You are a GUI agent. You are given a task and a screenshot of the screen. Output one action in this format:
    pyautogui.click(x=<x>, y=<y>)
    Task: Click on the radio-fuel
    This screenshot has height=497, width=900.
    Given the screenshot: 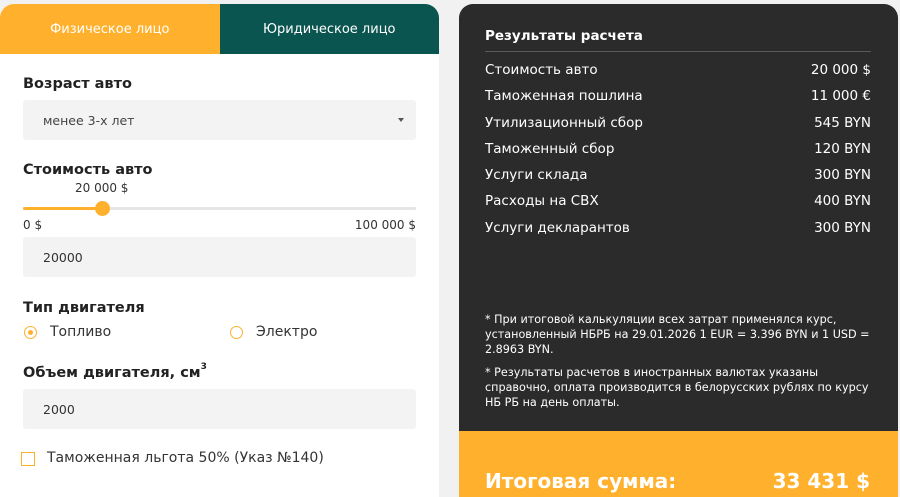 What is the action you would take?
    pyautogui.click(x=30, y=332)
    